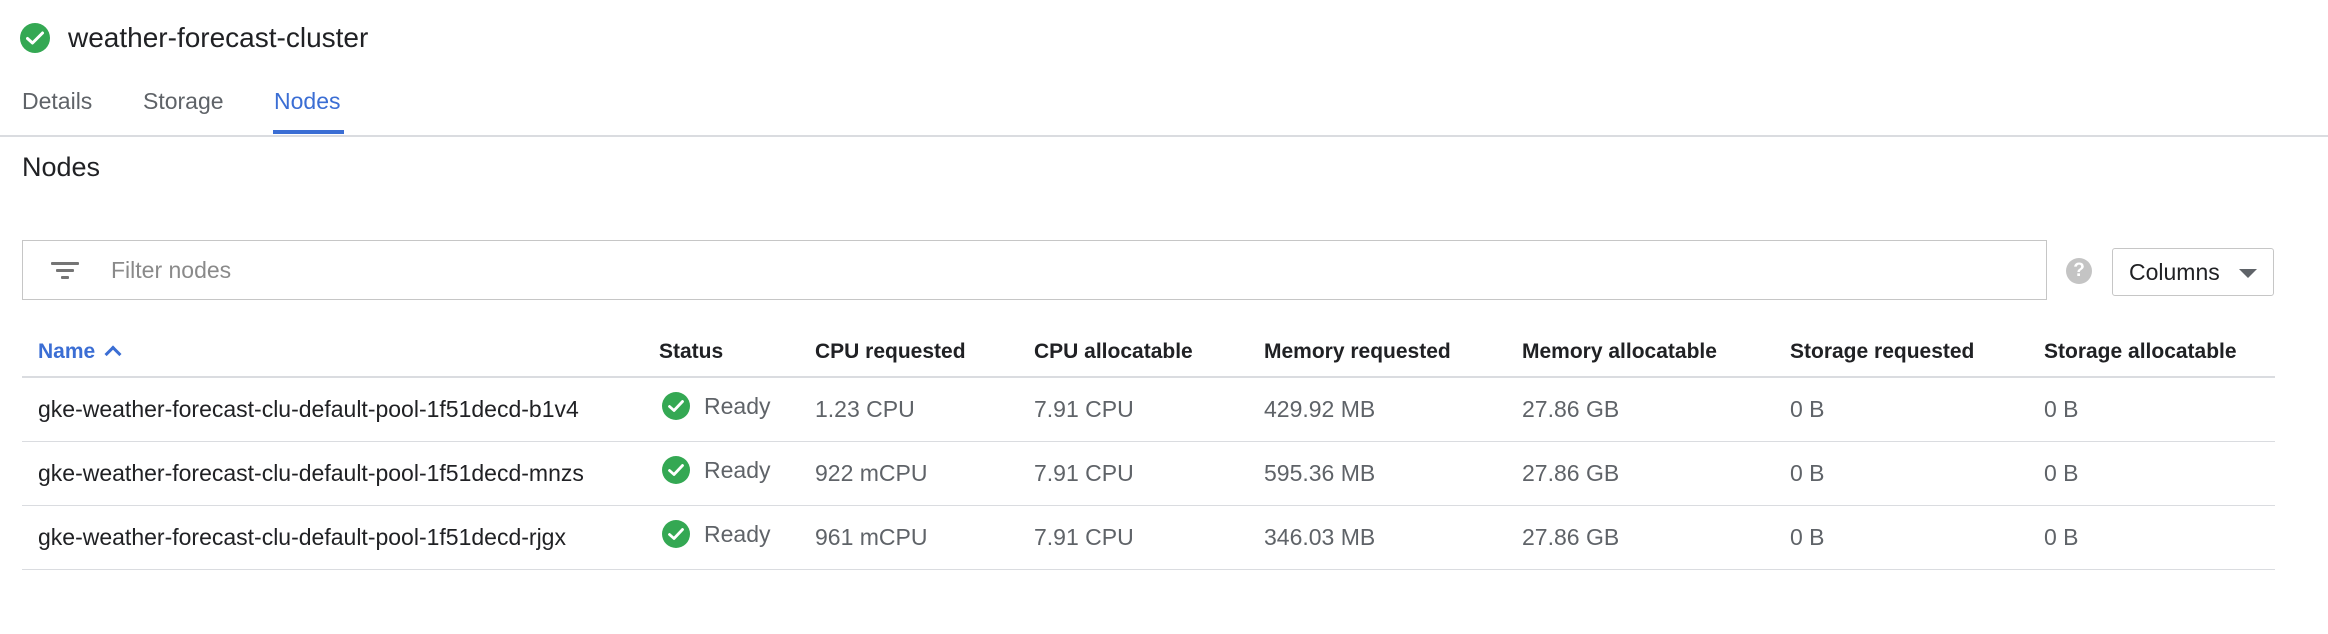  What do you see at coordinates (1320, 537) in the screenshot?
I see `memory-requested-cell: 346.03 MB` at bounding box center [1320, 537].